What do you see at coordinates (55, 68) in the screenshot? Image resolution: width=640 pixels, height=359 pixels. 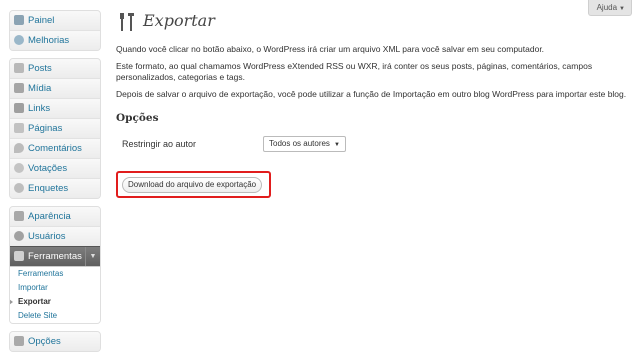 I see `sidebar-item-posts: Posts` at bounding box center [55, 68].